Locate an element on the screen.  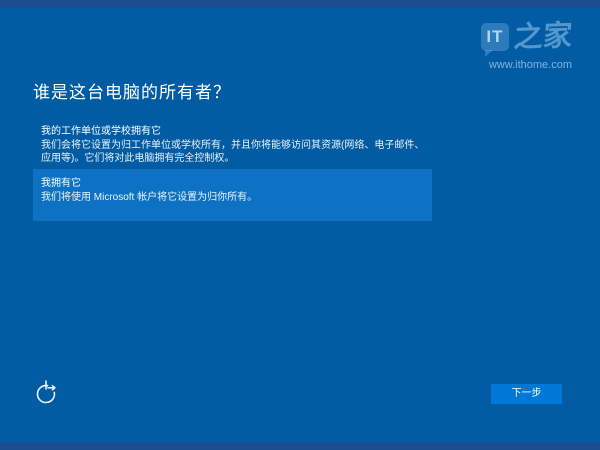
ease-of-access-icon is located at coordinates (46, 391).